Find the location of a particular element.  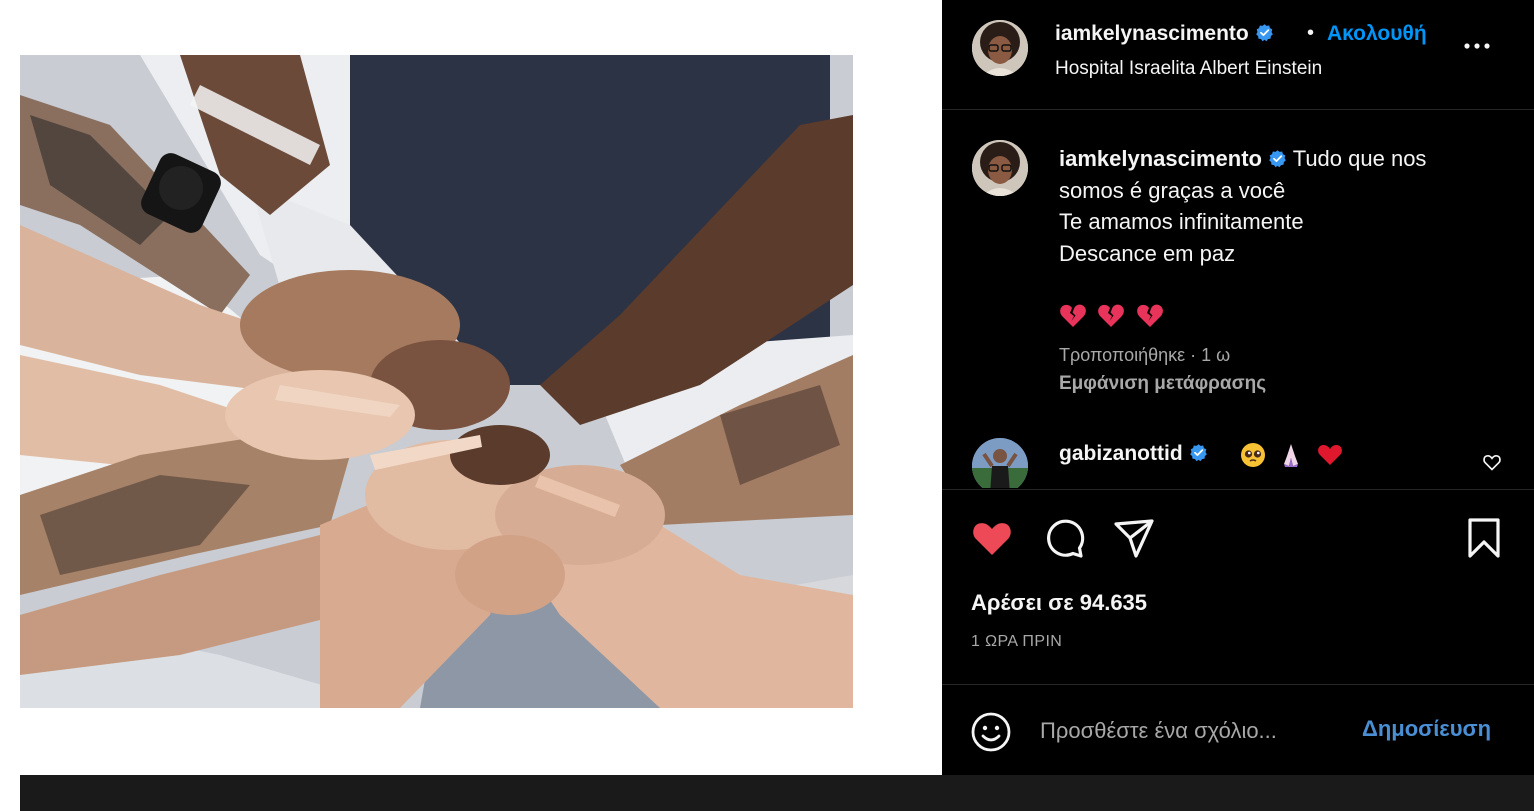

add-comment-bar: Δημοσίευση is located at coordinates (1238, 729).